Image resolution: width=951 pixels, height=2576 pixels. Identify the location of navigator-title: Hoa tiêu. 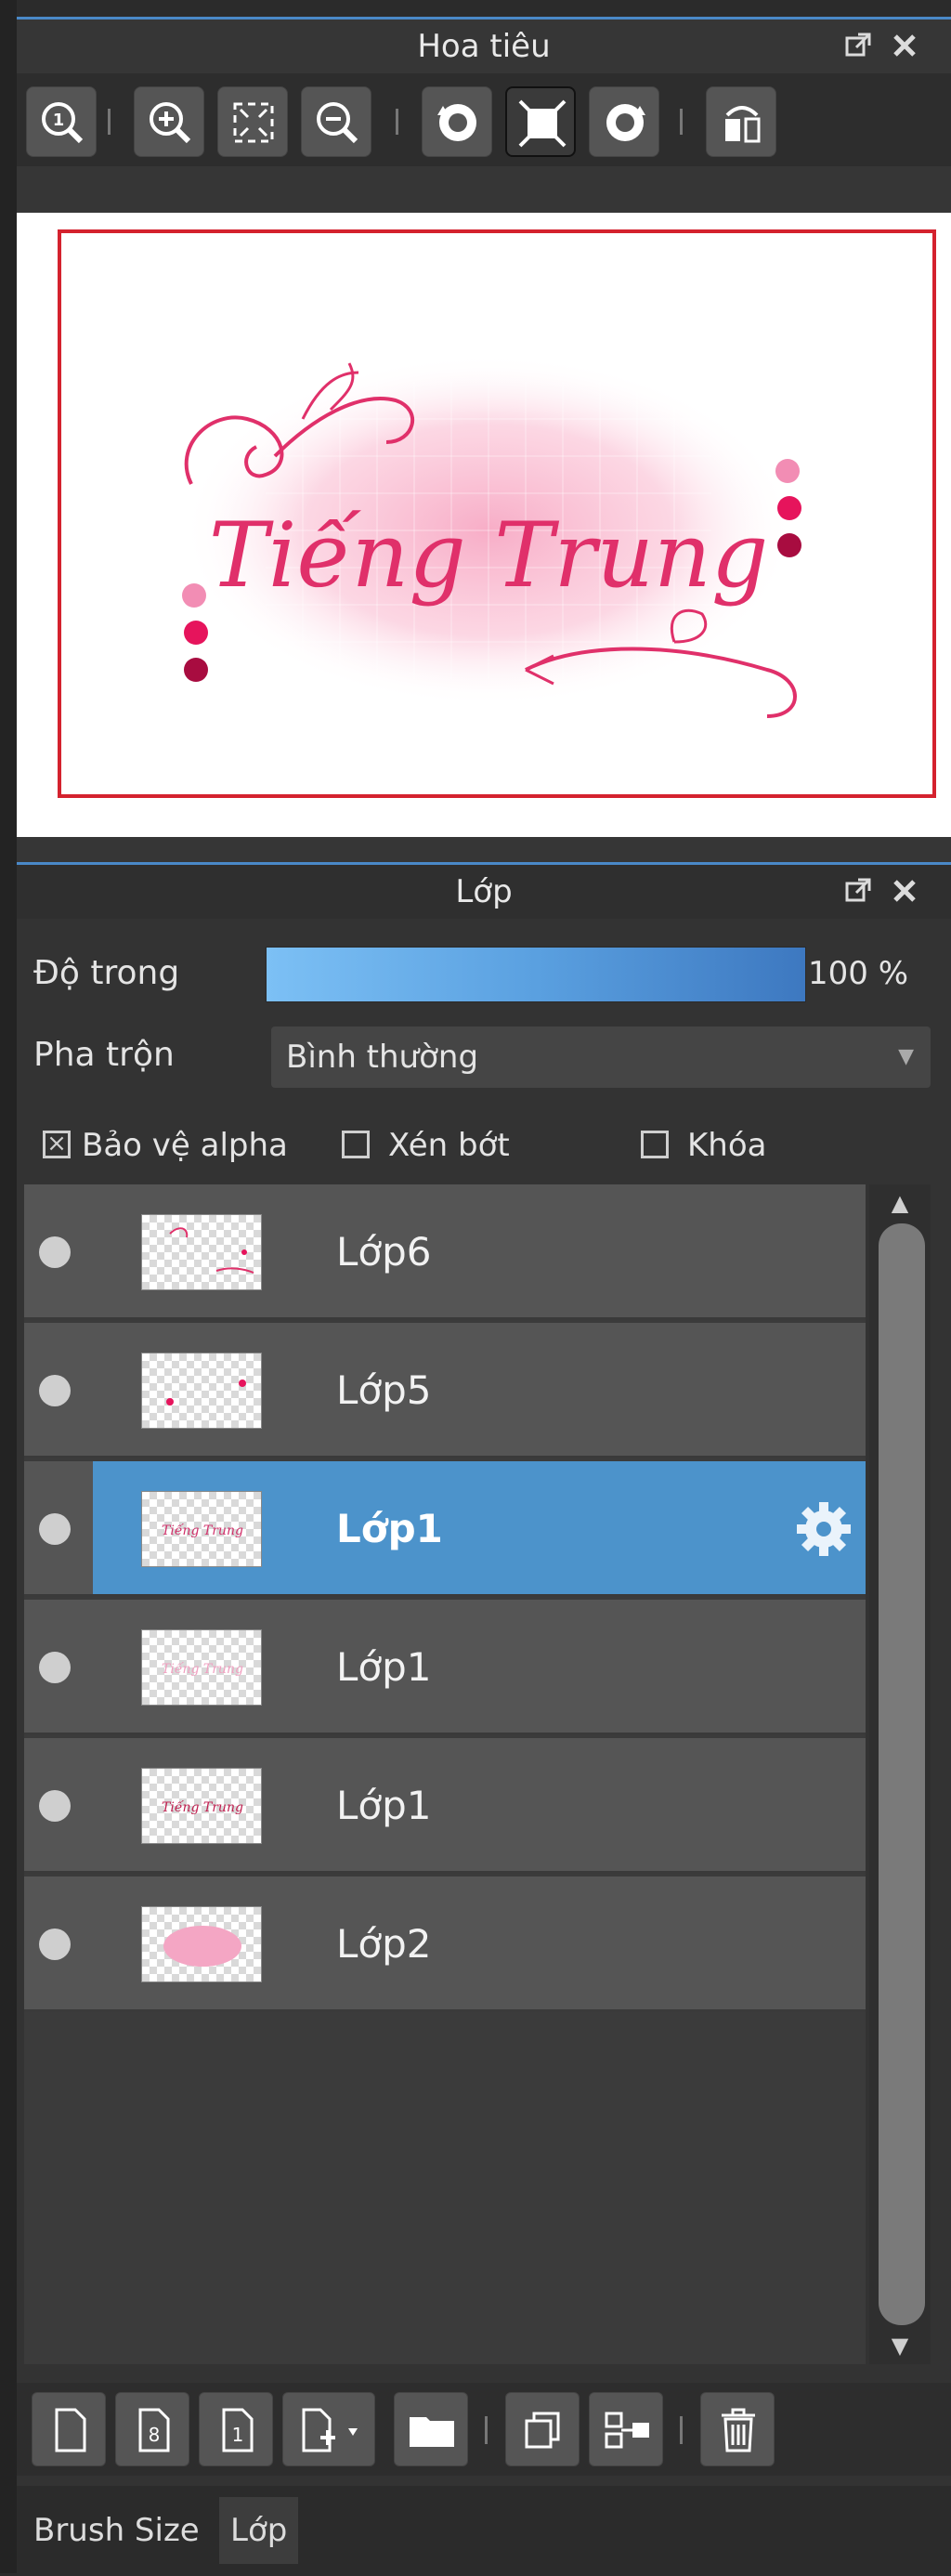
(484, 46).